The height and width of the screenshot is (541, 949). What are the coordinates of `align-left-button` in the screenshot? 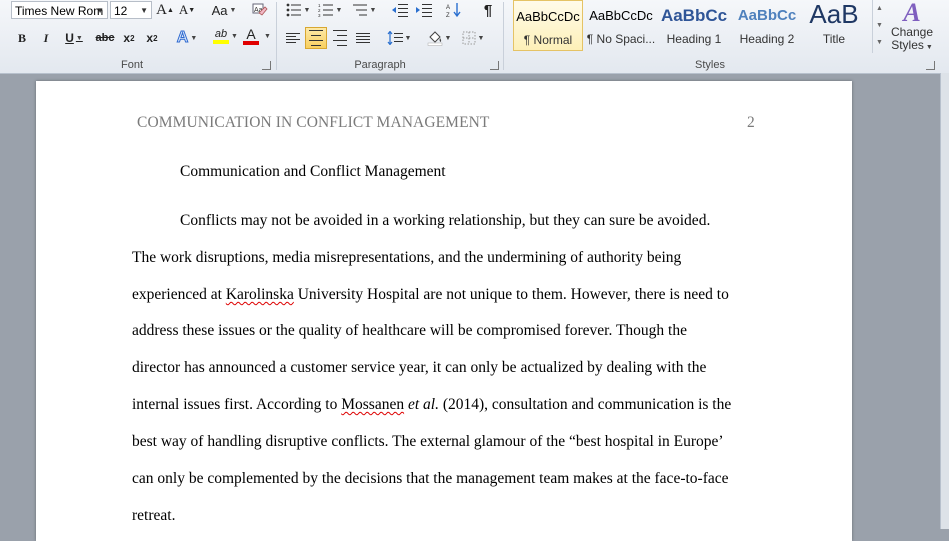 It's located at (293, 38).